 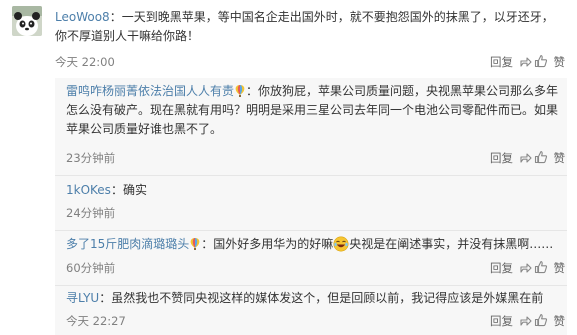 What do you see at coordinates (85, 62) in the screenshot?
I see `comment-time: 今天 22:00` at bounding box center [85, 62].